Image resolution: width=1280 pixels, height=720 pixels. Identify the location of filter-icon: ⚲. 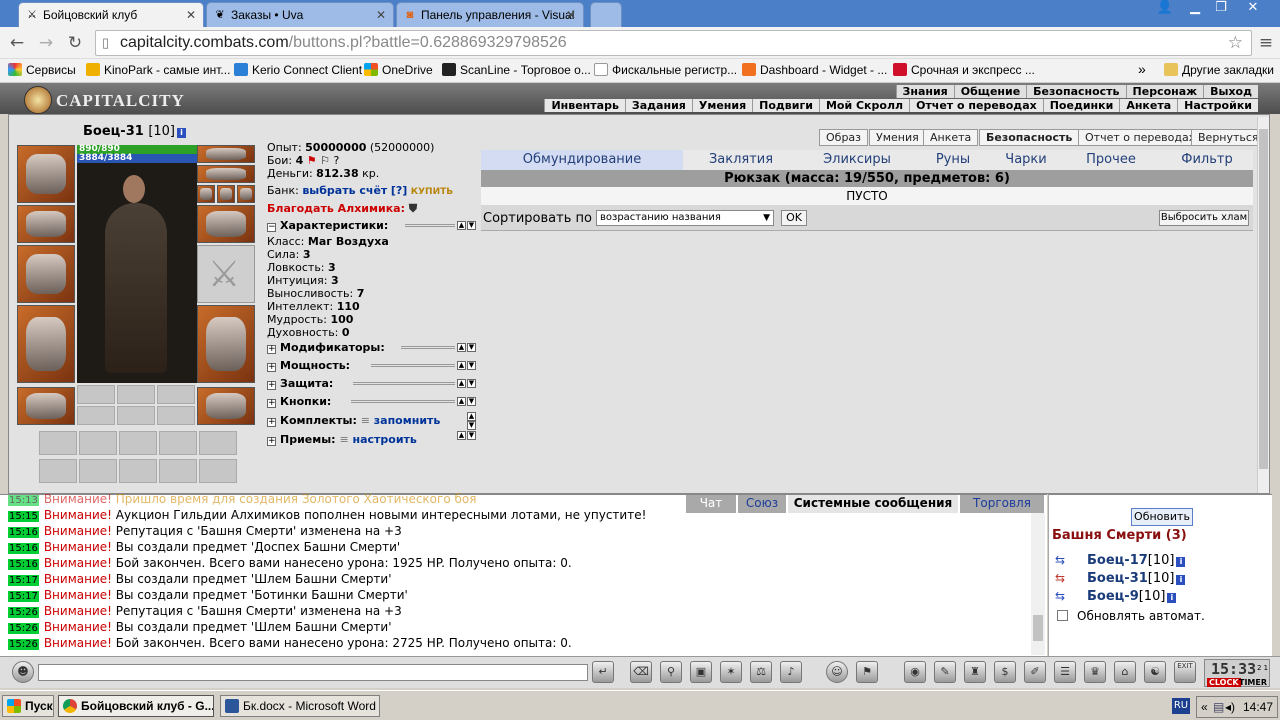
(671, 672).